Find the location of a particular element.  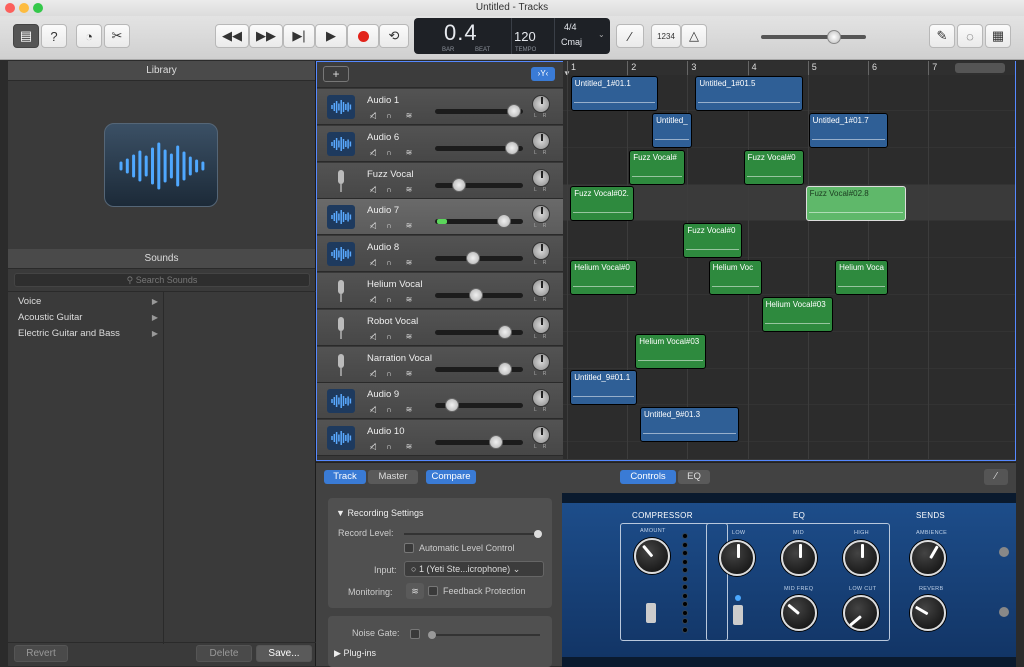

audio-region: Untitled_ is located at coordinates (672, 130).